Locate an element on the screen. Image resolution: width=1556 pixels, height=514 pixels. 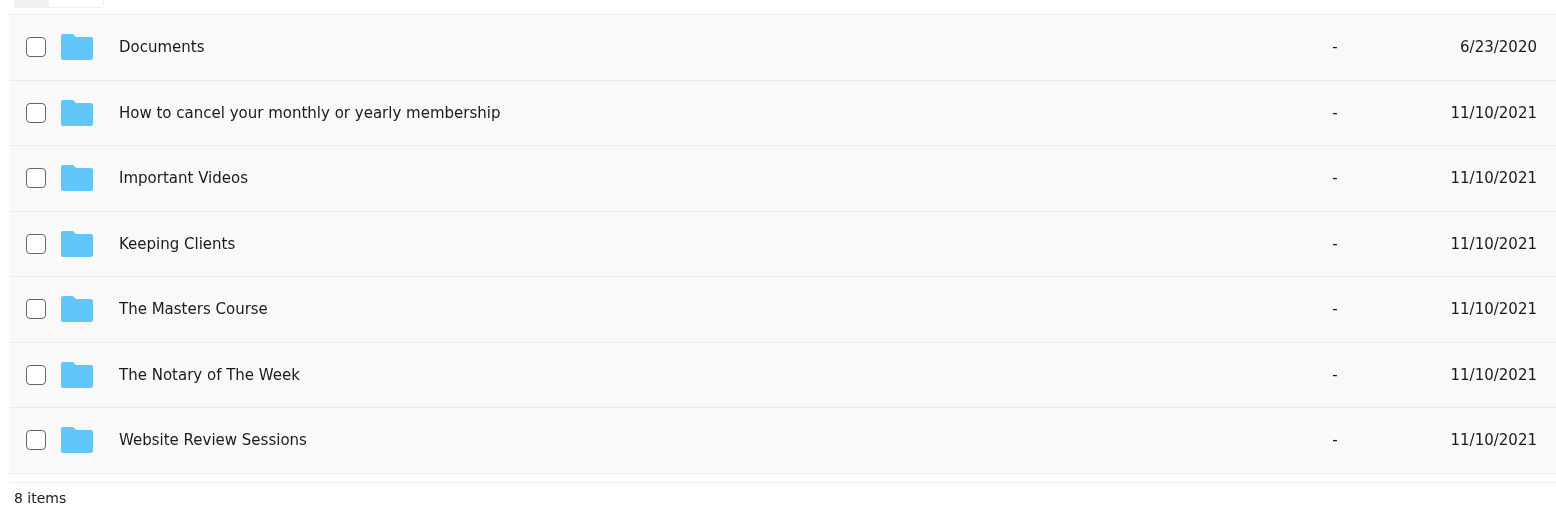
table-row: Documents - 6/23/2020 is located at coordinates (782, 48).